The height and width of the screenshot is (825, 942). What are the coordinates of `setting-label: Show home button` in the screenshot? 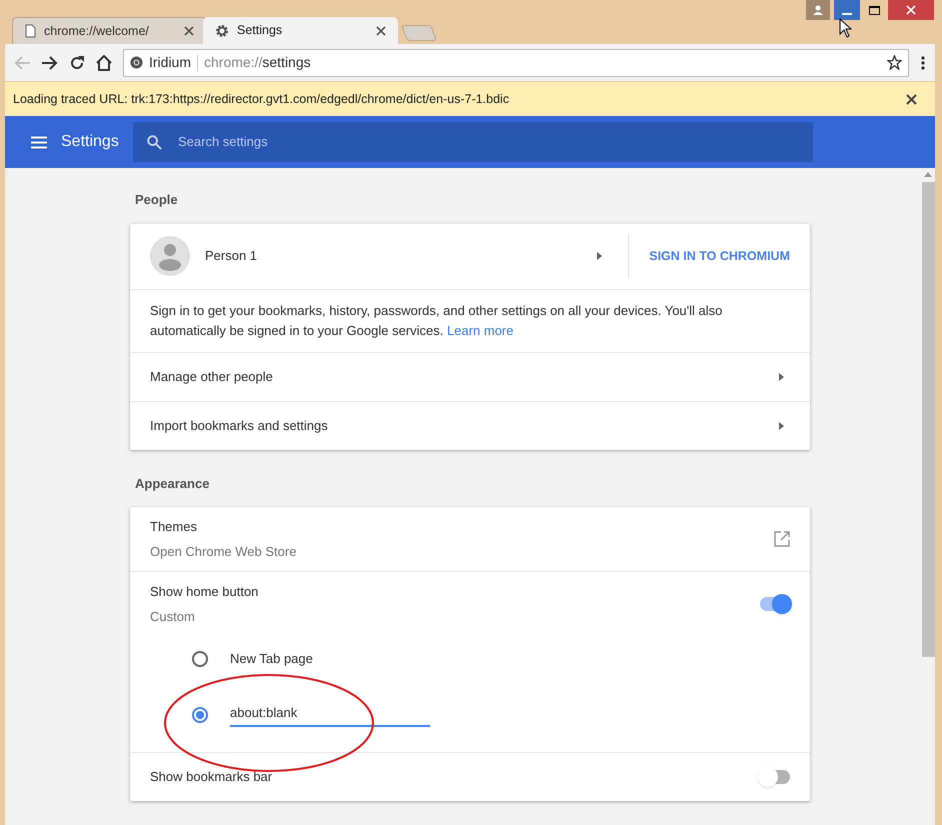 It's located at (205, 592).